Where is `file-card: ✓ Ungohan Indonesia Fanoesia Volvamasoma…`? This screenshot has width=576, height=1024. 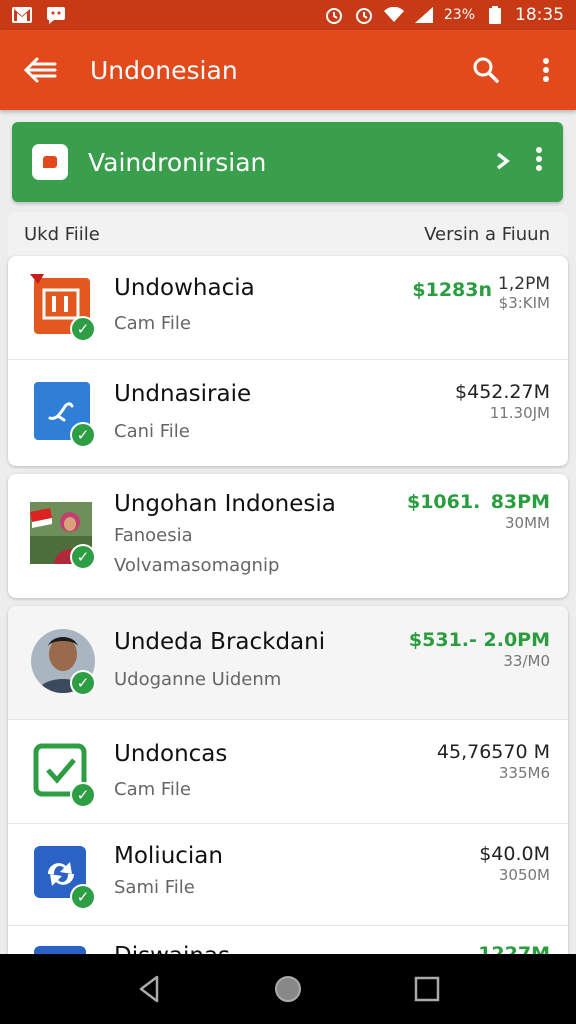
file-card: ✓ Ungohan Indonesia Fanoesia Volvamasoma… is located at coordinates (288, 536).